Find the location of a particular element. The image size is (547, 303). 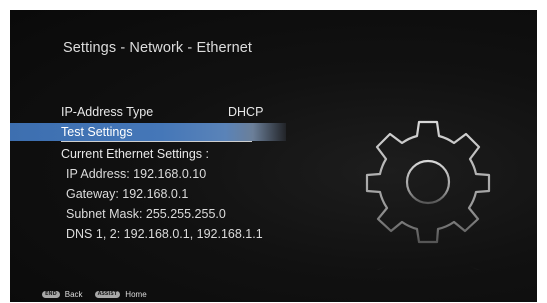

menu-item-test-settings: Test Settings is located at coordinates (97, 132).